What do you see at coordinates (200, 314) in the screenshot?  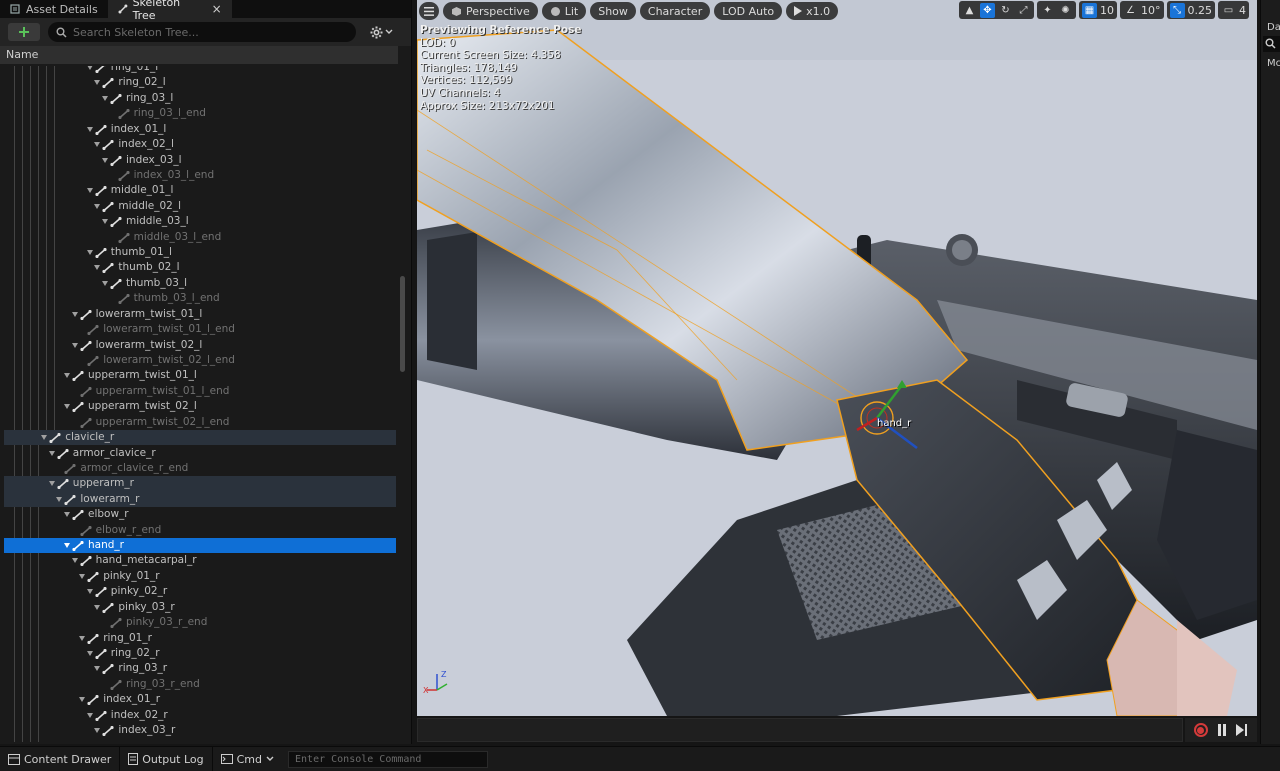 I see `tree-row-bone: lowerarm_twist_01_l` at bounding box center [200, 314].